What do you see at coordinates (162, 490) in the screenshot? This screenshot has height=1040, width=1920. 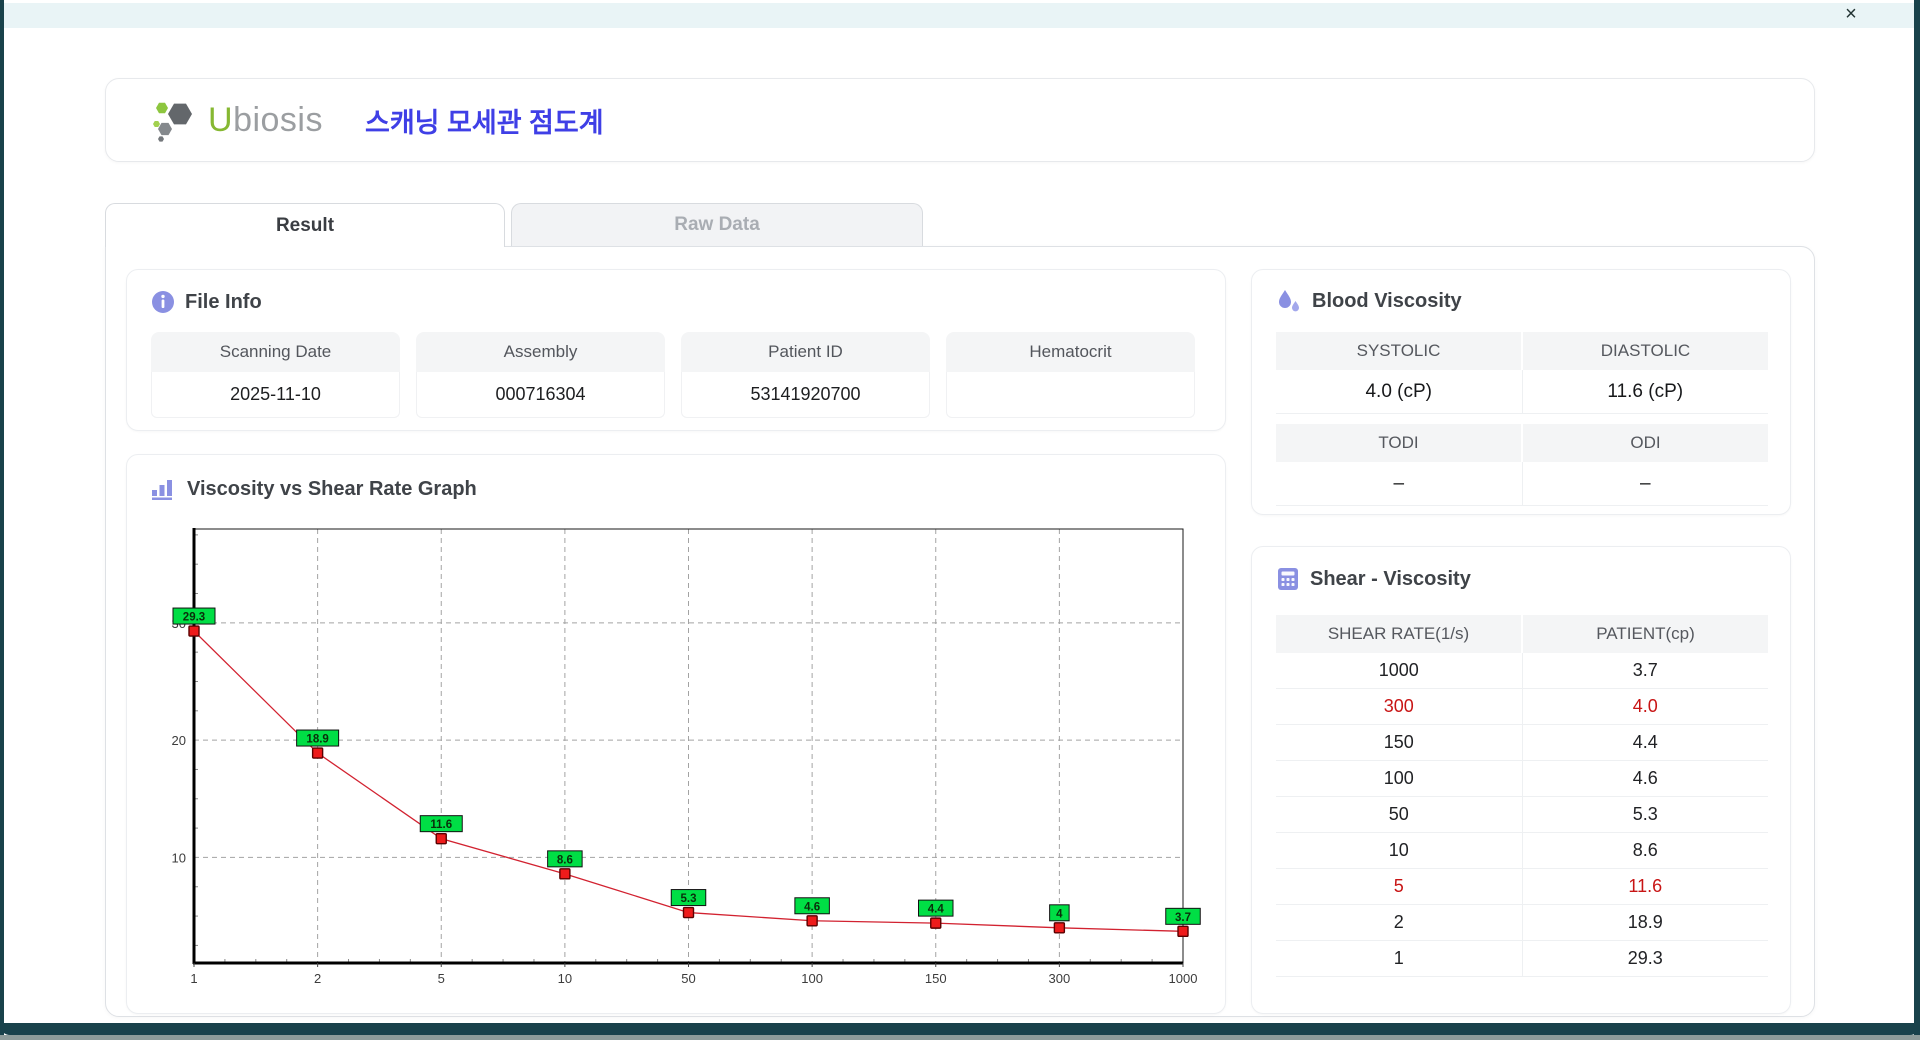 I see `bar-chart-icon` at bounding box center [162, 490].